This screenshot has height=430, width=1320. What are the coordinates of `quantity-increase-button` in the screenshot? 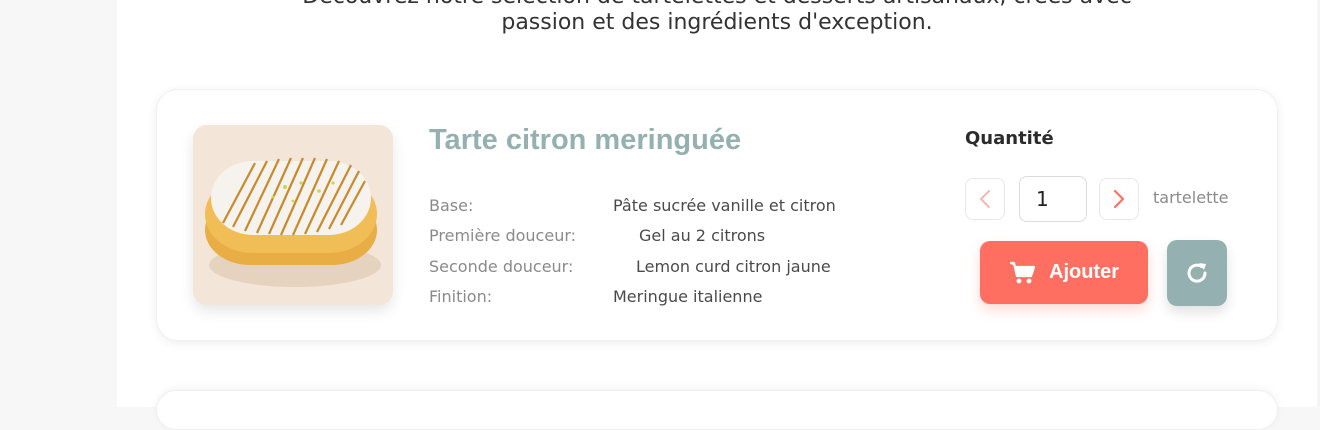 It's located at (1119, 199).